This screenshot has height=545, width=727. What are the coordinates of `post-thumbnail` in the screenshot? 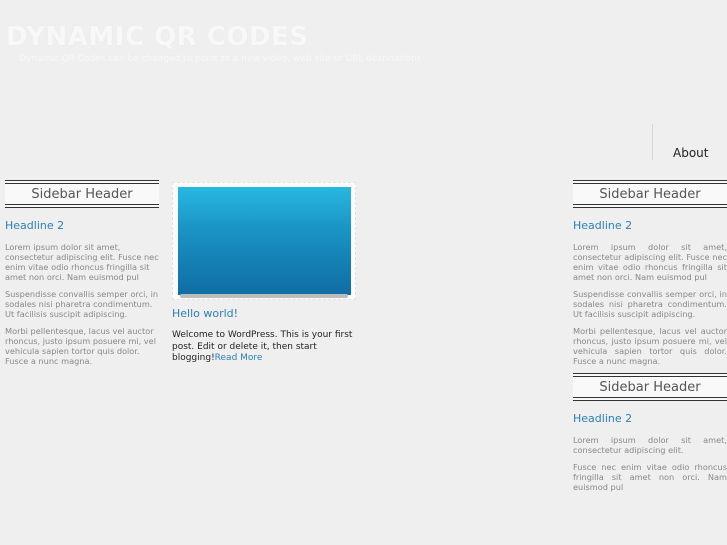 It's located at (264, 241).